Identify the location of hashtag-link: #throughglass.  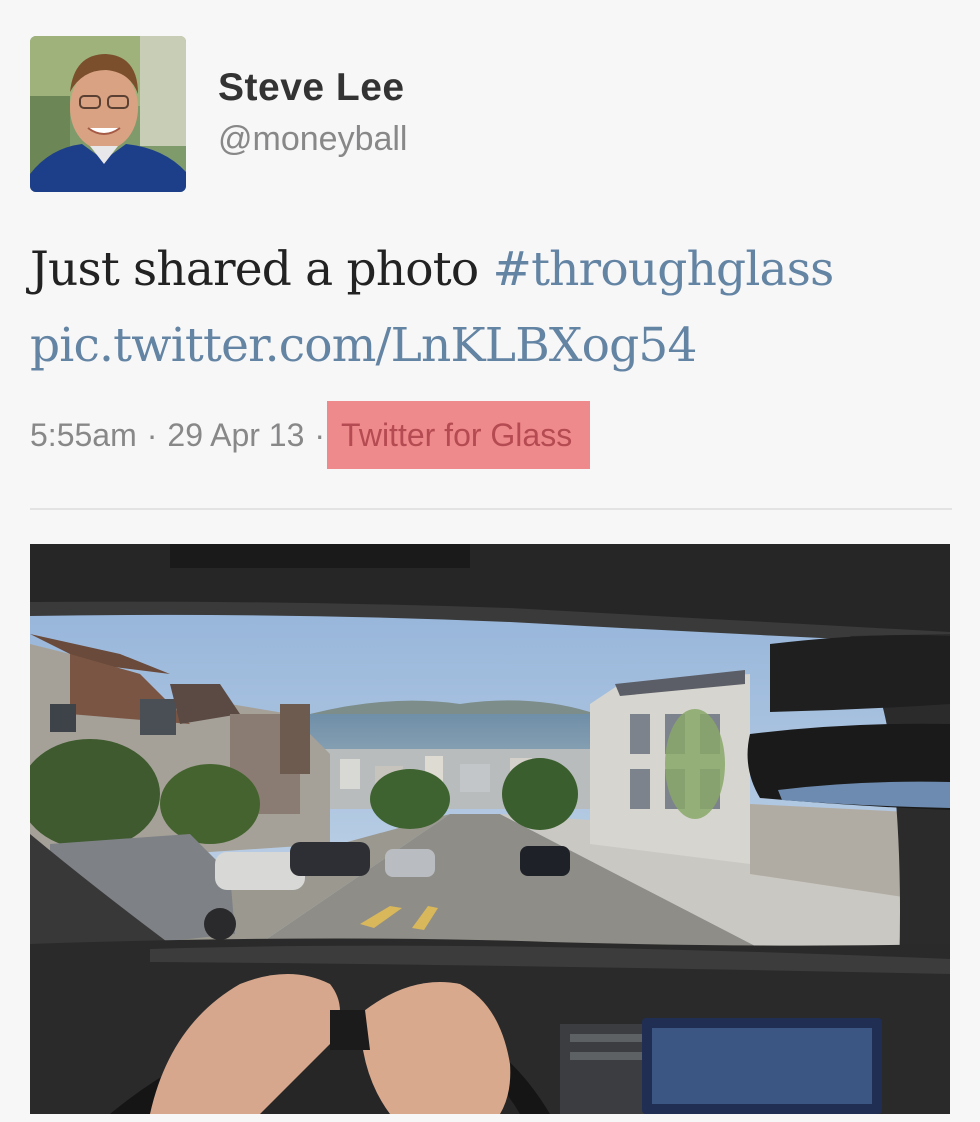
(664, 269).